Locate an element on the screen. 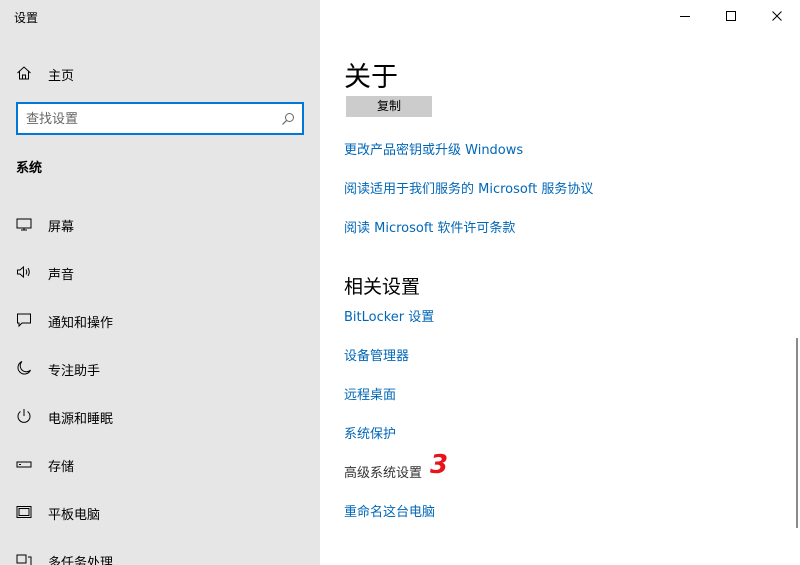 The height and width of the screenshot is (565, 800). sidebar-item-label: 通知和操作 is located at coordinates (81, 323).